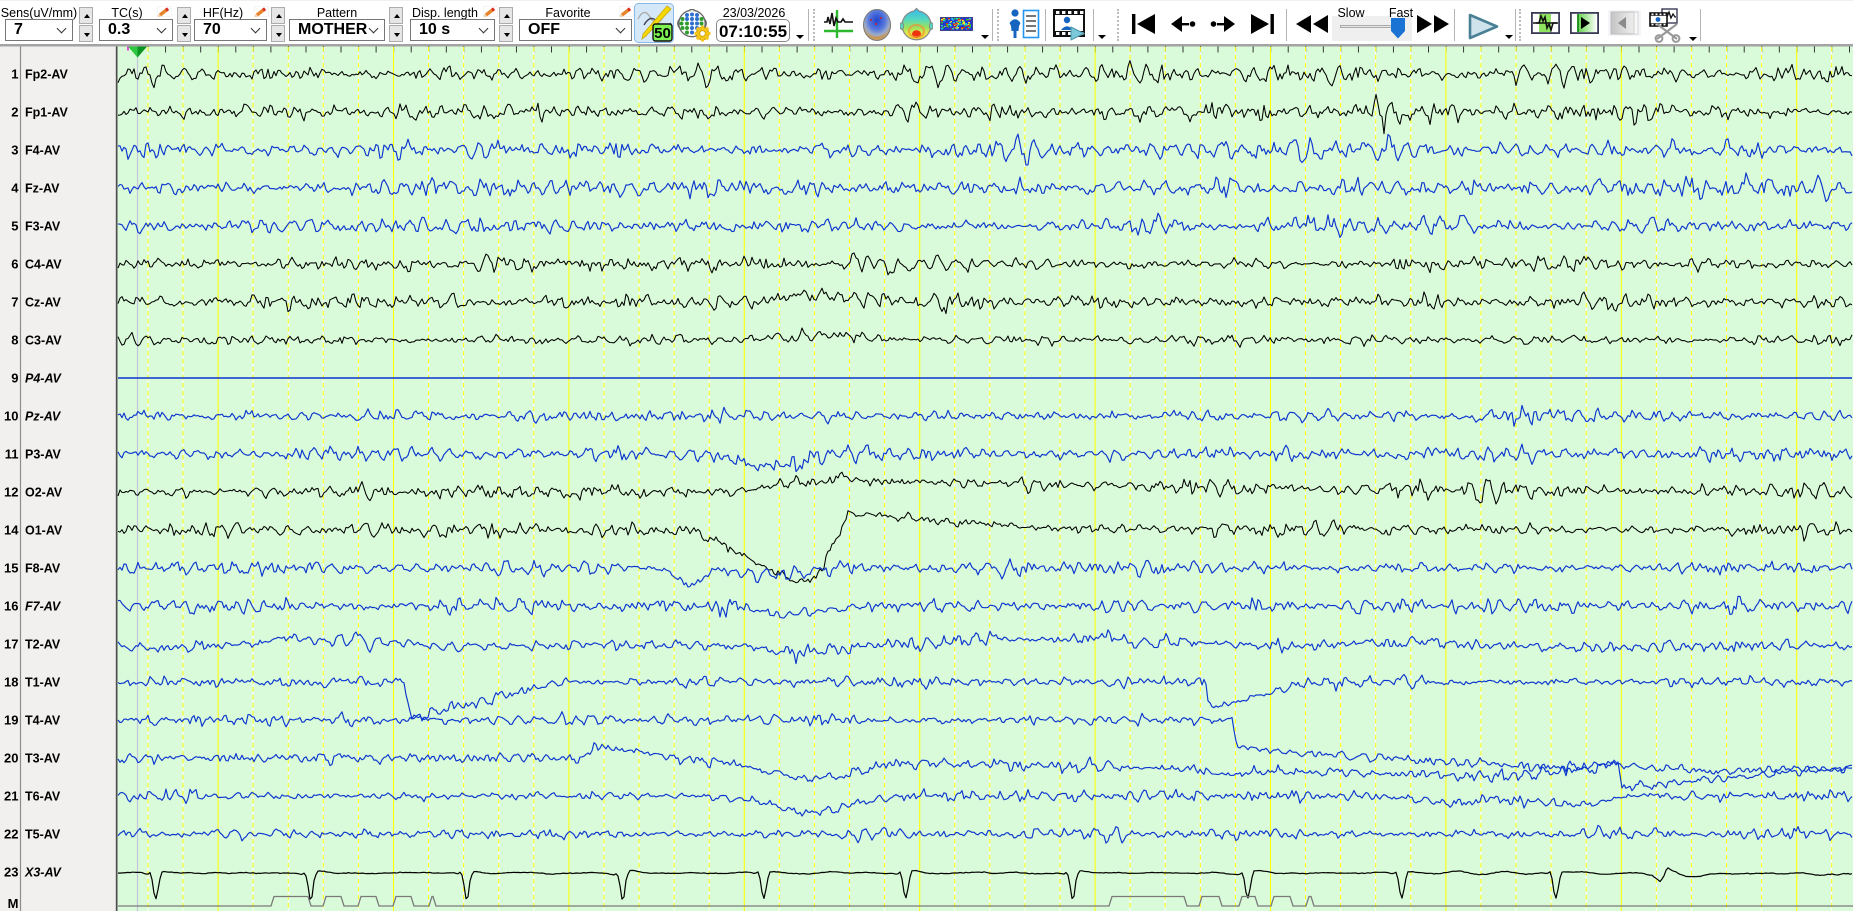 The image size is (1853, 911). I want to click on svg-text: T2-AV, so click(43, 645).